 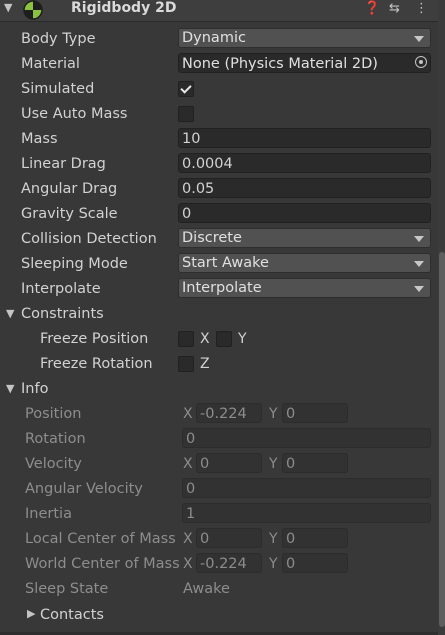 What do you see at coordinates (315, 463) in the screenshot?
I see `velocity-y-field: 0` at bounding box center [315, 463].